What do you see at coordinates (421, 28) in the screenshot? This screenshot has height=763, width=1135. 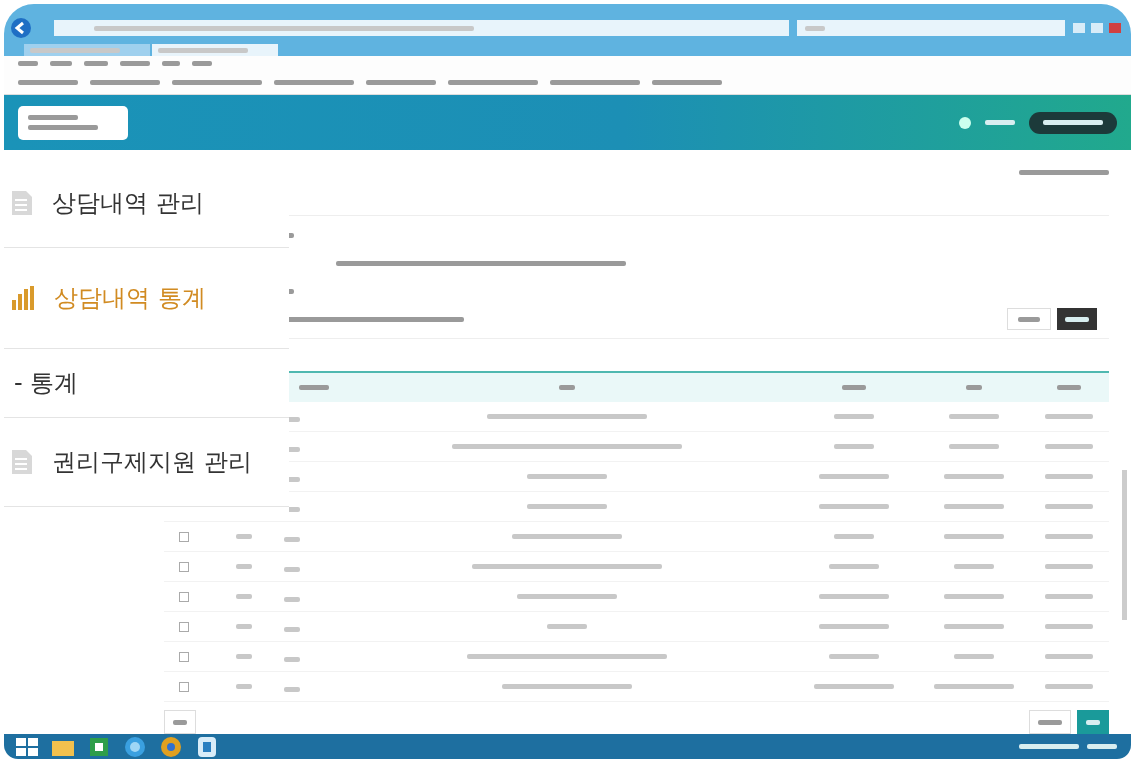 I see `address-field` at bounding box center [421, 28].